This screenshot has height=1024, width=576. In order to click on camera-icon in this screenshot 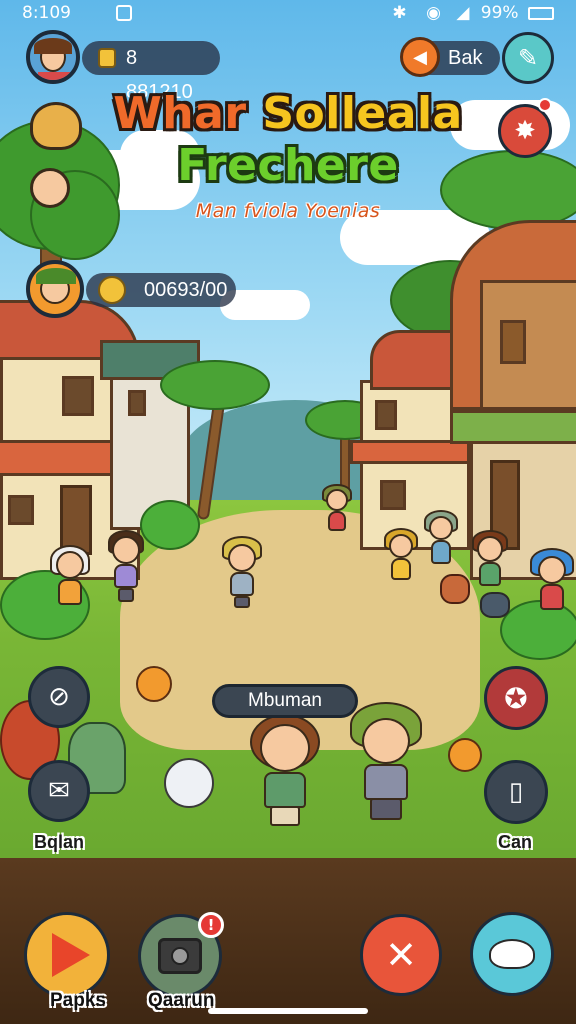, I will do `click(180, 956)`.